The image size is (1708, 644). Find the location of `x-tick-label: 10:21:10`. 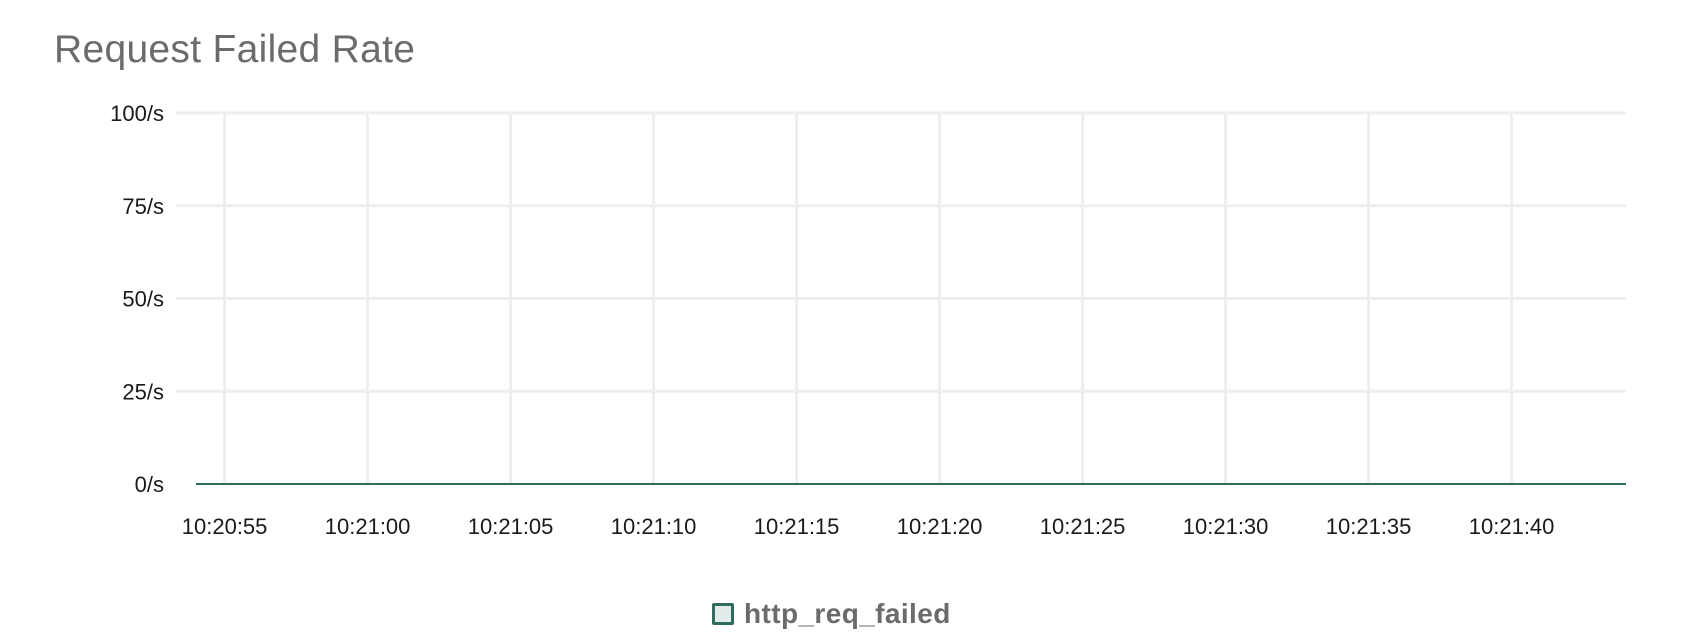

x-tick-label: 10:21:10 is located at coordinates (654, 526).